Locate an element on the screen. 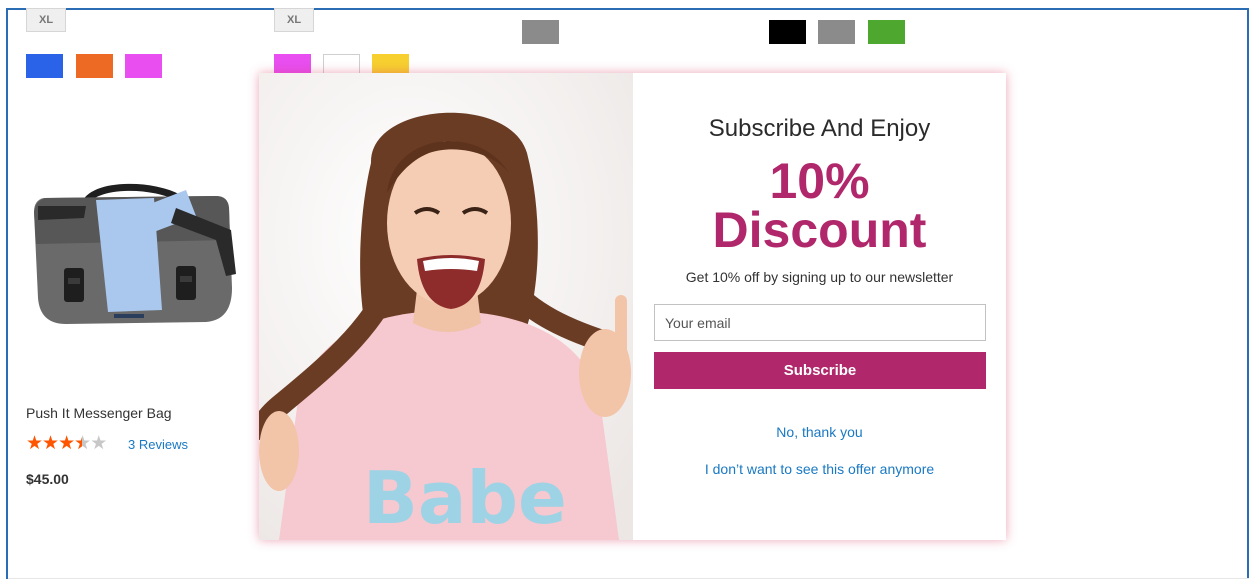 This screenshot has width=1253, height=582. no-thanks-link: No, thank you is located at coordinates (819, 432).